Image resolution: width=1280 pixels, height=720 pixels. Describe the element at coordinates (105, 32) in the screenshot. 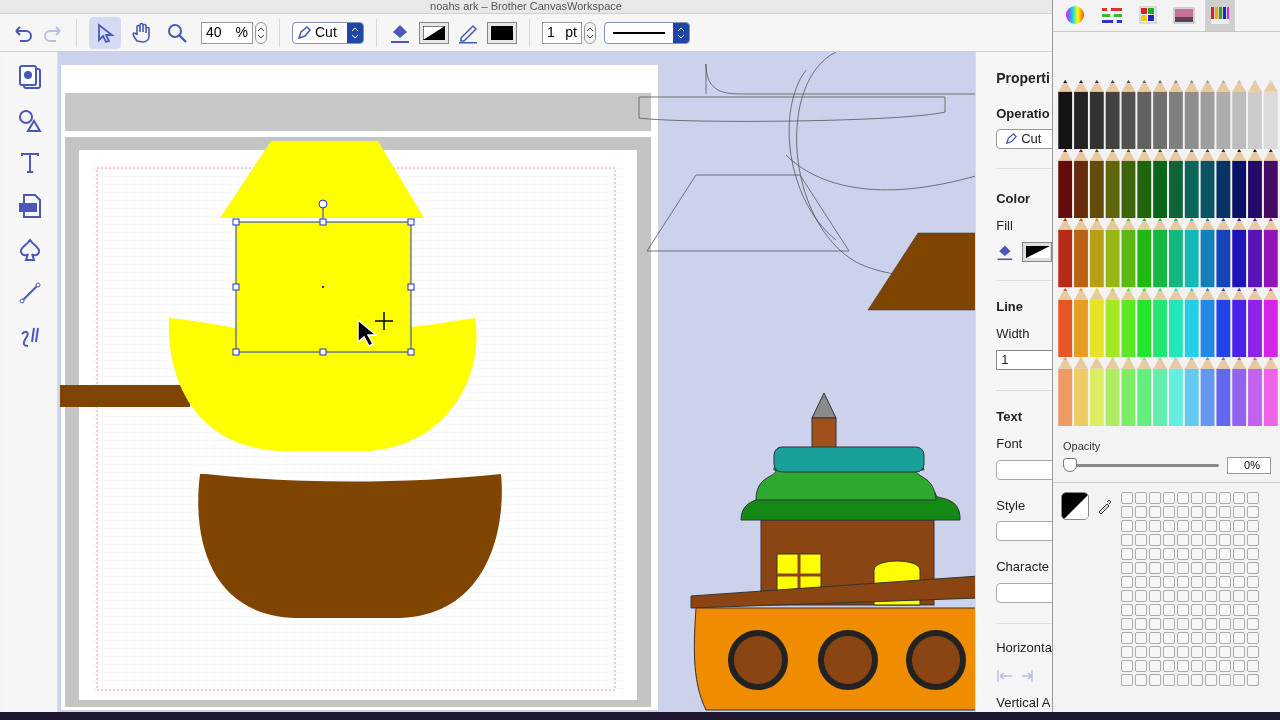

I see `arrow-cursor-icon` at that location.